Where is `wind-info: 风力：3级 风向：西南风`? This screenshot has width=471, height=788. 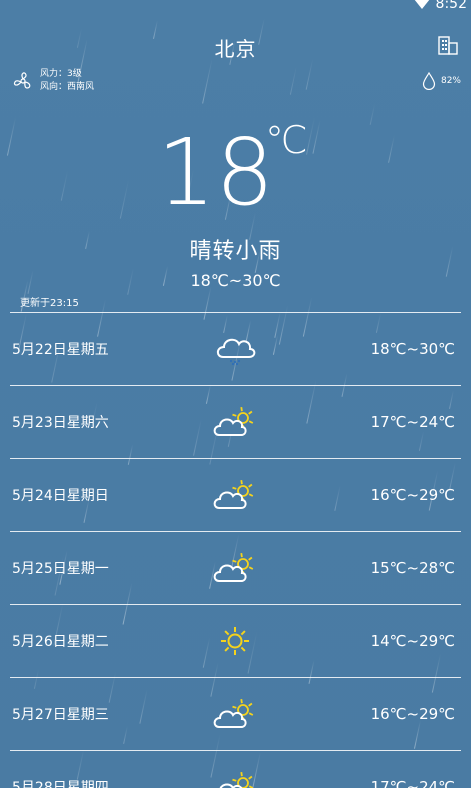
wind-info: 风力：3级 风向：西南风 is located at coordinates (53, 81).